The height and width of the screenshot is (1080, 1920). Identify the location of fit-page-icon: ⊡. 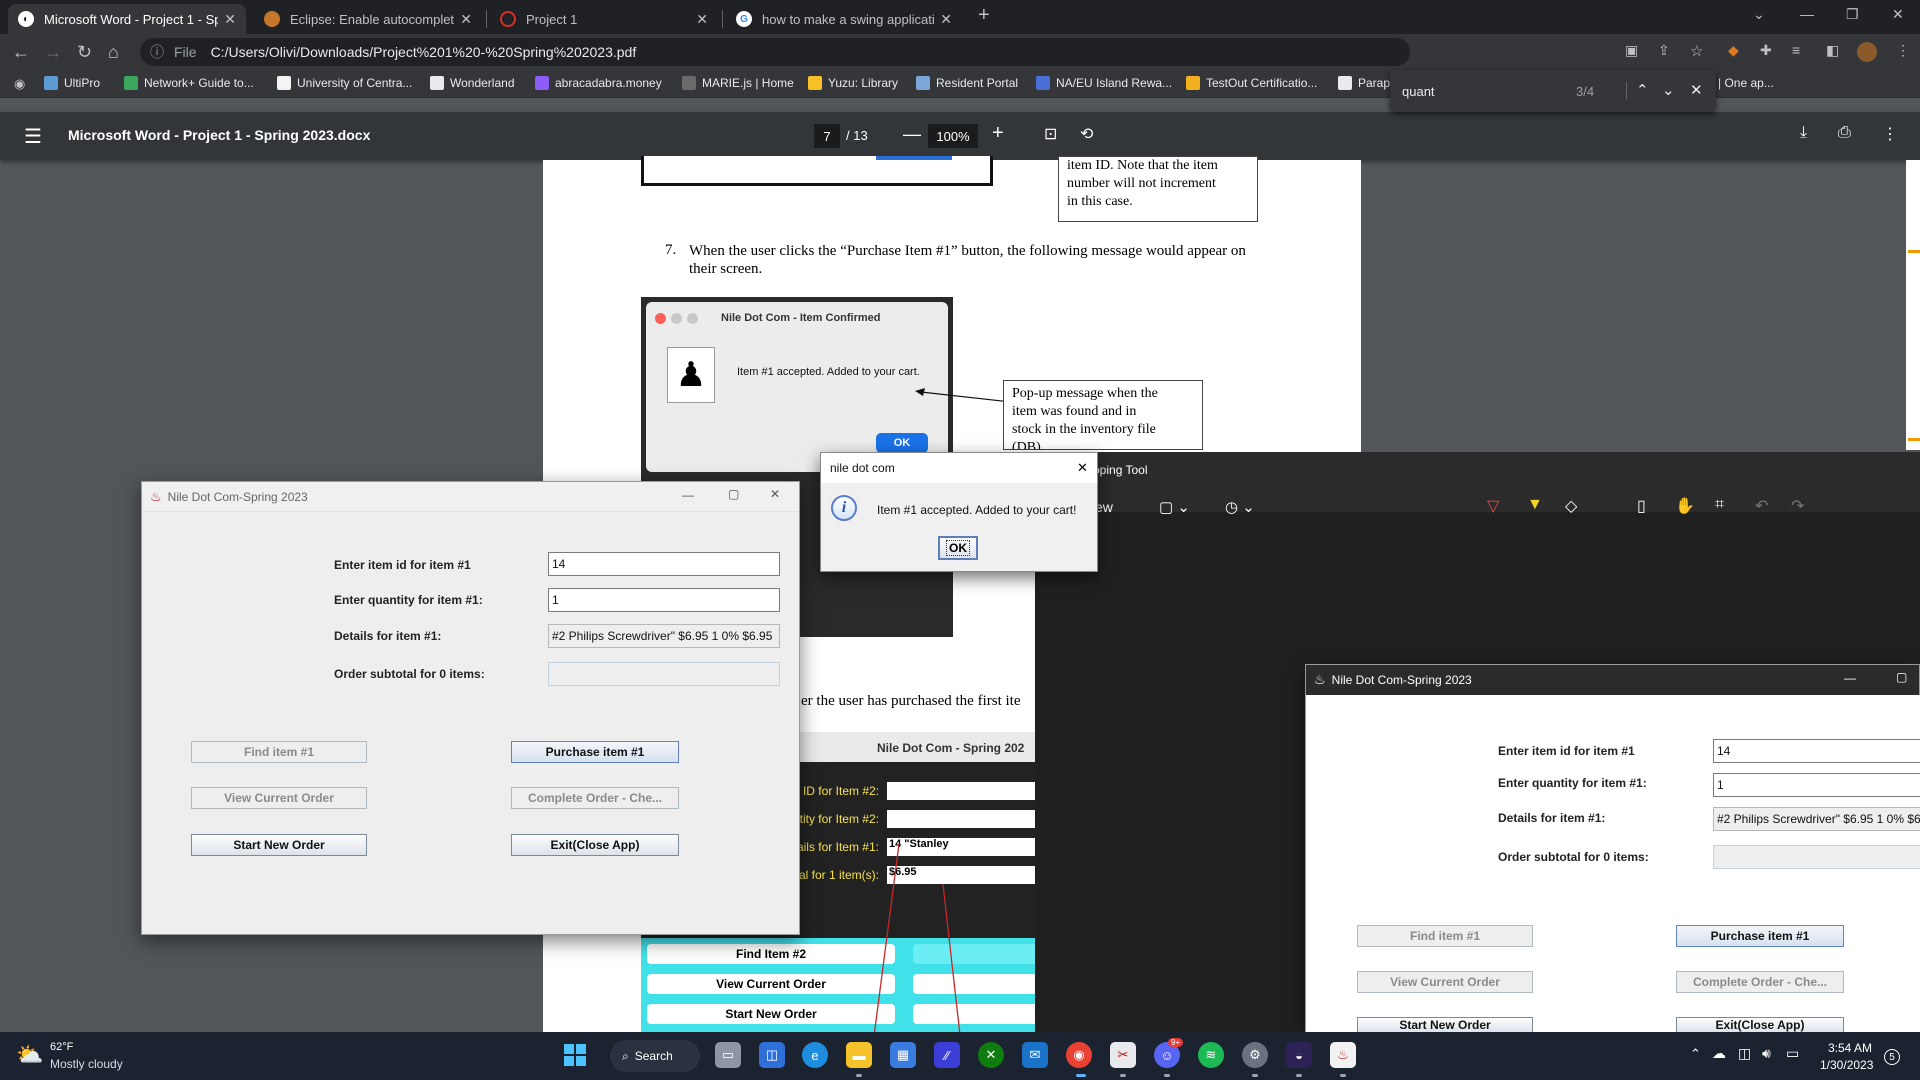
(1050, 134).